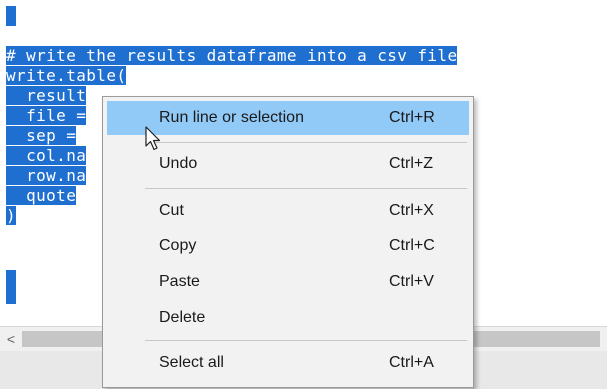  Describe the element at coordinates (179, 281) in the screenshot. I see `menu-item-label: Paste` at that location.